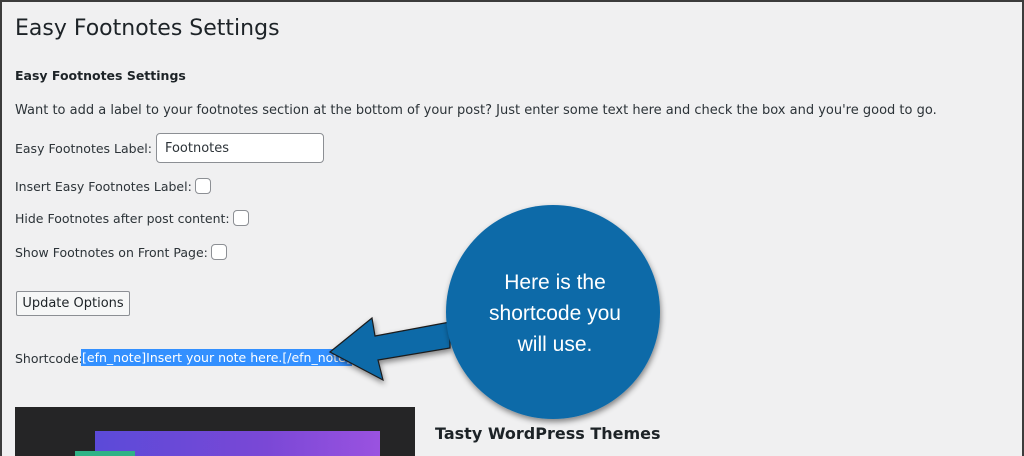 This screenshot has height=456, width=1024. What do you see at coordinates (555, 282) in the screenshot?
I see `callout-line-1: Here is the` at bounding box center [555, 282].